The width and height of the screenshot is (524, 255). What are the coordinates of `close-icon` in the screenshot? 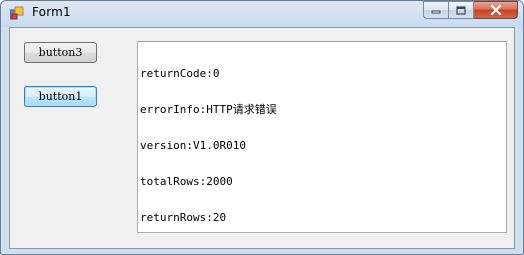 It's located at (495, 10).